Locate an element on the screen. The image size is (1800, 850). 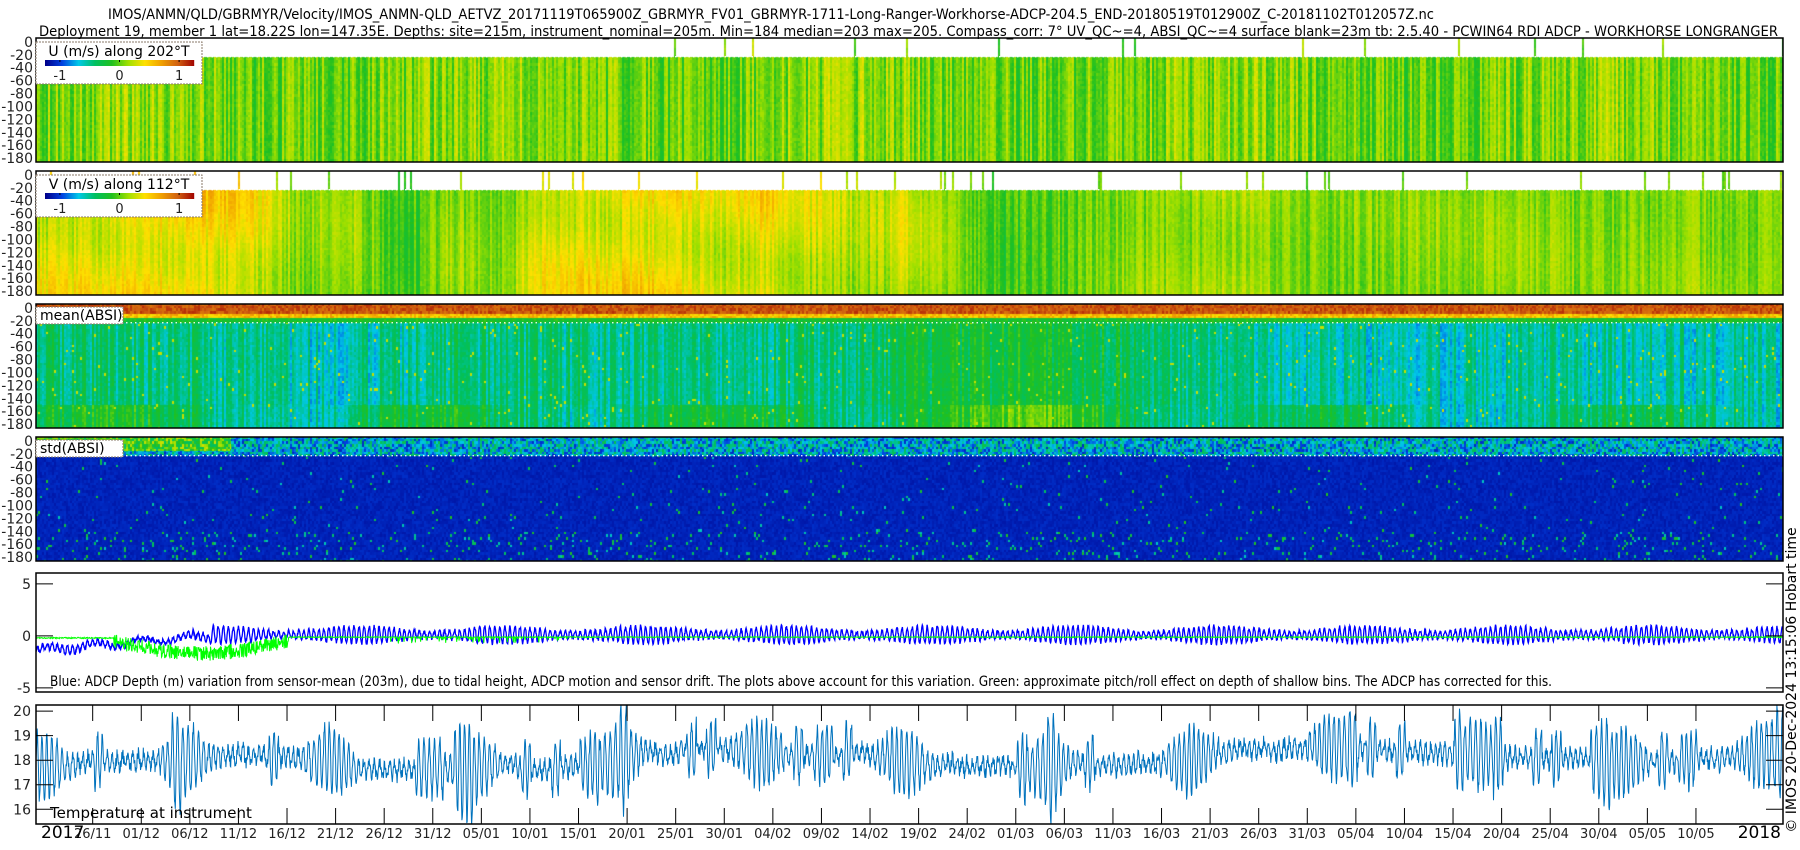
x-tick-label: 15/01 is located at coordinates (578, 834).